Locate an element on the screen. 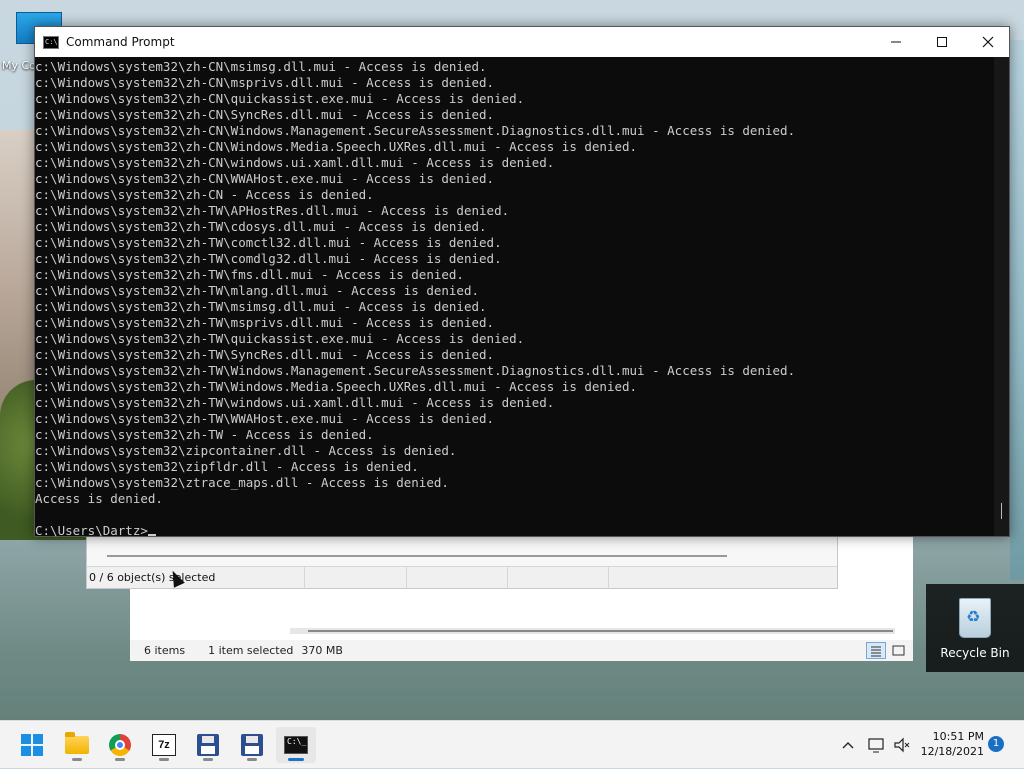  sevenzip-horizontal-scrollbar is located at coordinates (462, 552).